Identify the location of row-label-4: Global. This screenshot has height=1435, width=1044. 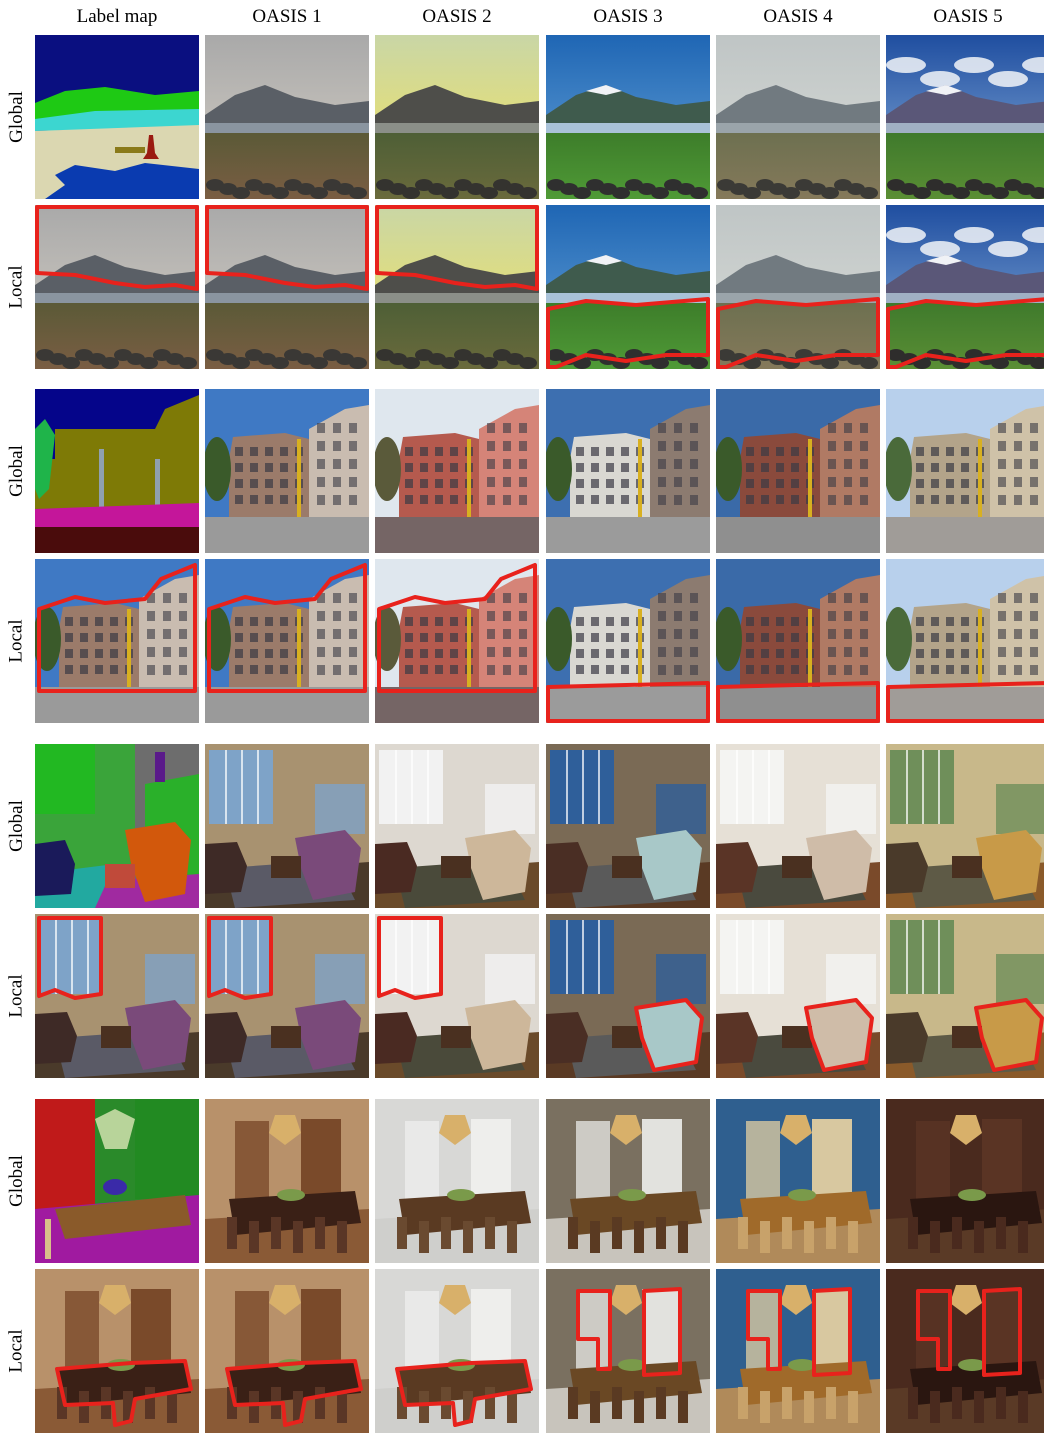
(17, 826).